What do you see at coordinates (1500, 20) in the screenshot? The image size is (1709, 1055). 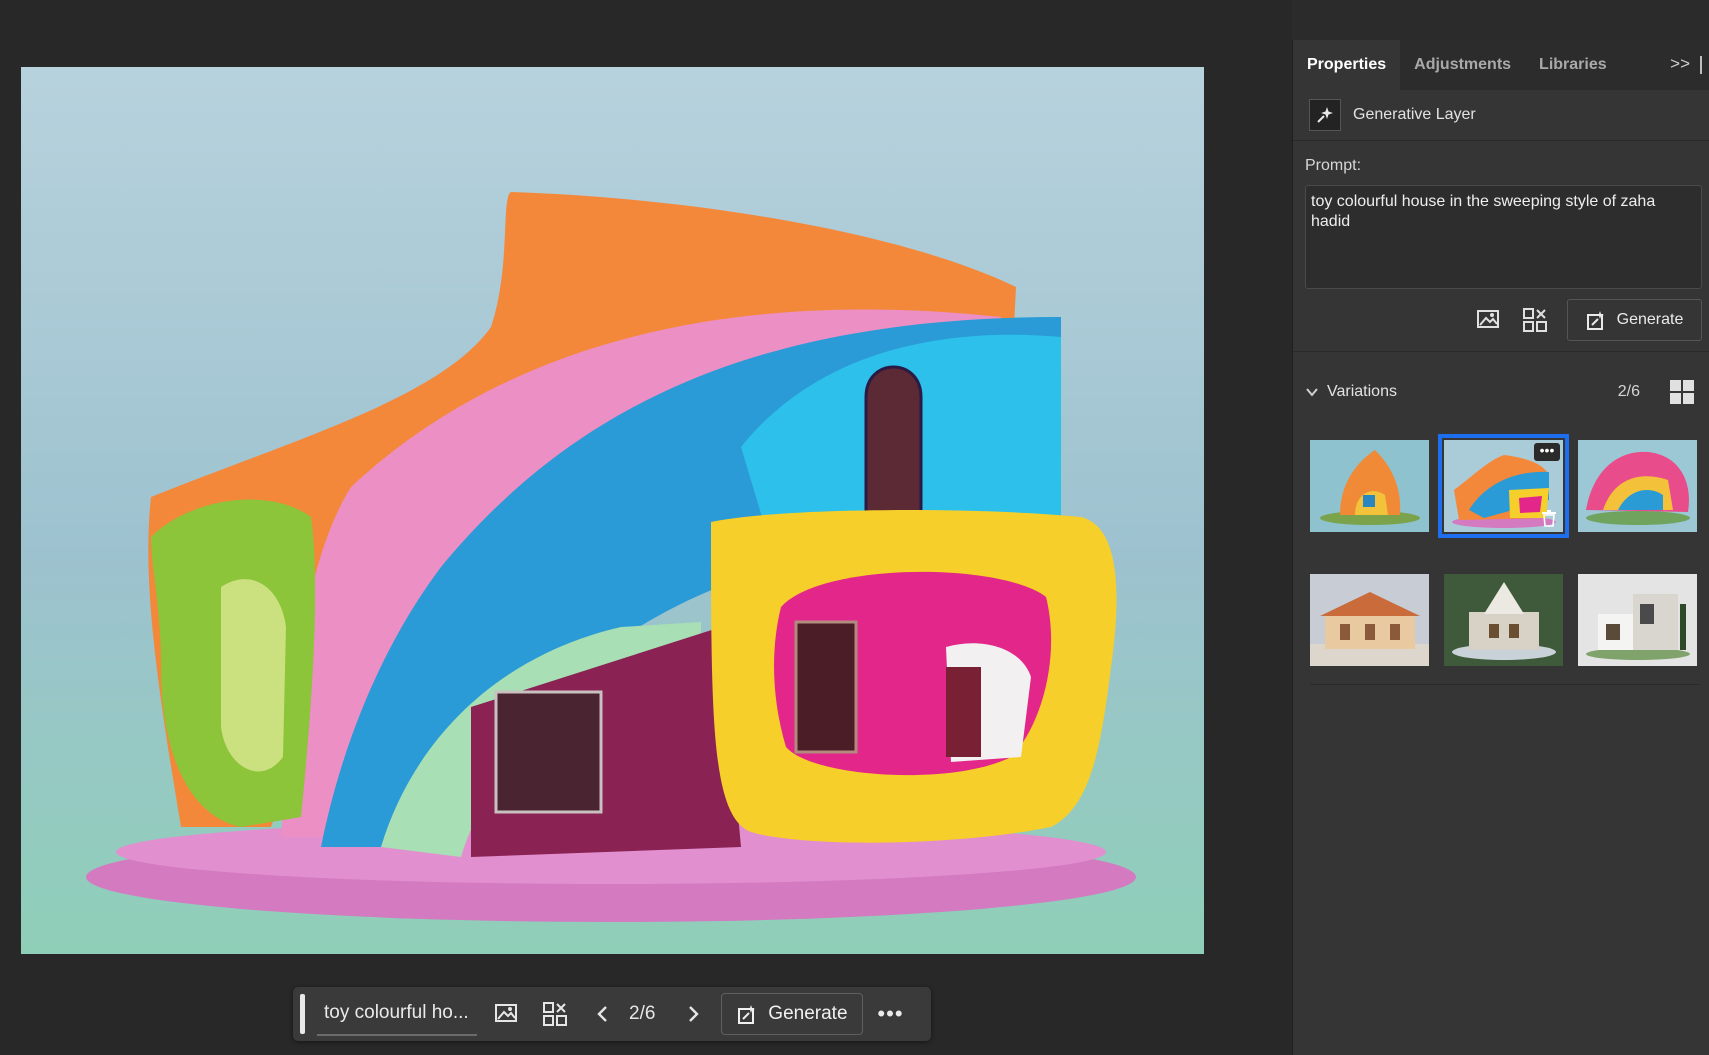 I see `panel-top-strip` at bounding box center [1500, 20].